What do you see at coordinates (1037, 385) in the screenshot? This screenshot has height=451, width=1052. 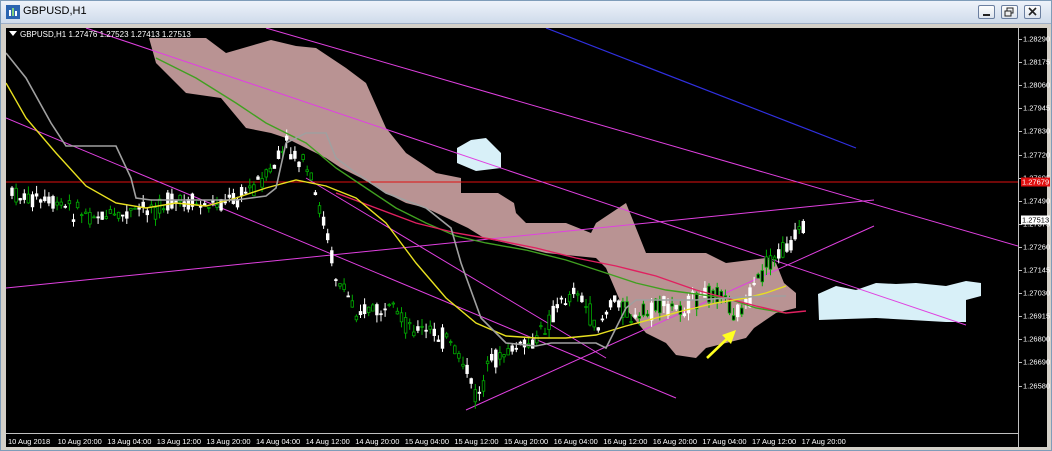 I see `price-label: 1.26580` at bounding box center [1037, 385].